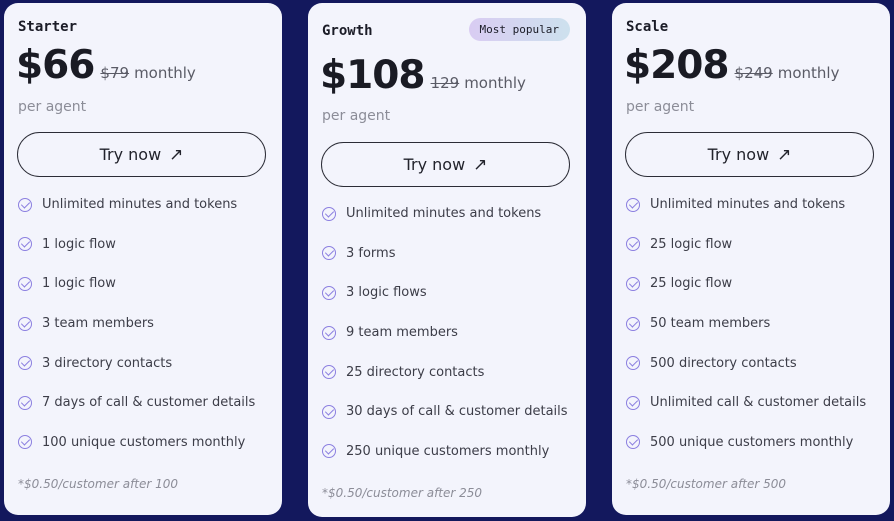  I want to click on feature-item: 25 directory contacts, so click(450, 372).